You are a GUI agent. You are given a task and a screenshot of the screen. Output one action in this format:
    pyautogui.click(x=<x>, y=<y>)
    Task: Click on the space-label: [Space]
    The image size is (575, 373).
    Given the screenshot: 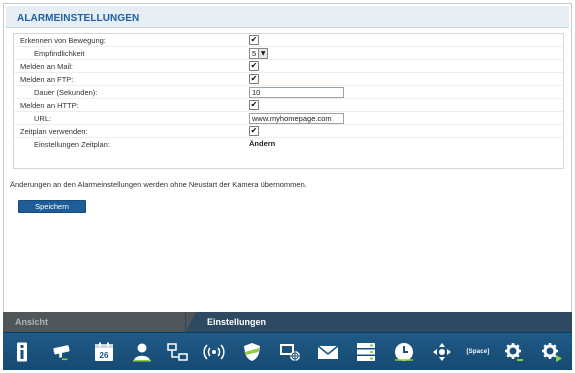 What is the action you would take?
    pyautogui.click(x=478, y=352)
    